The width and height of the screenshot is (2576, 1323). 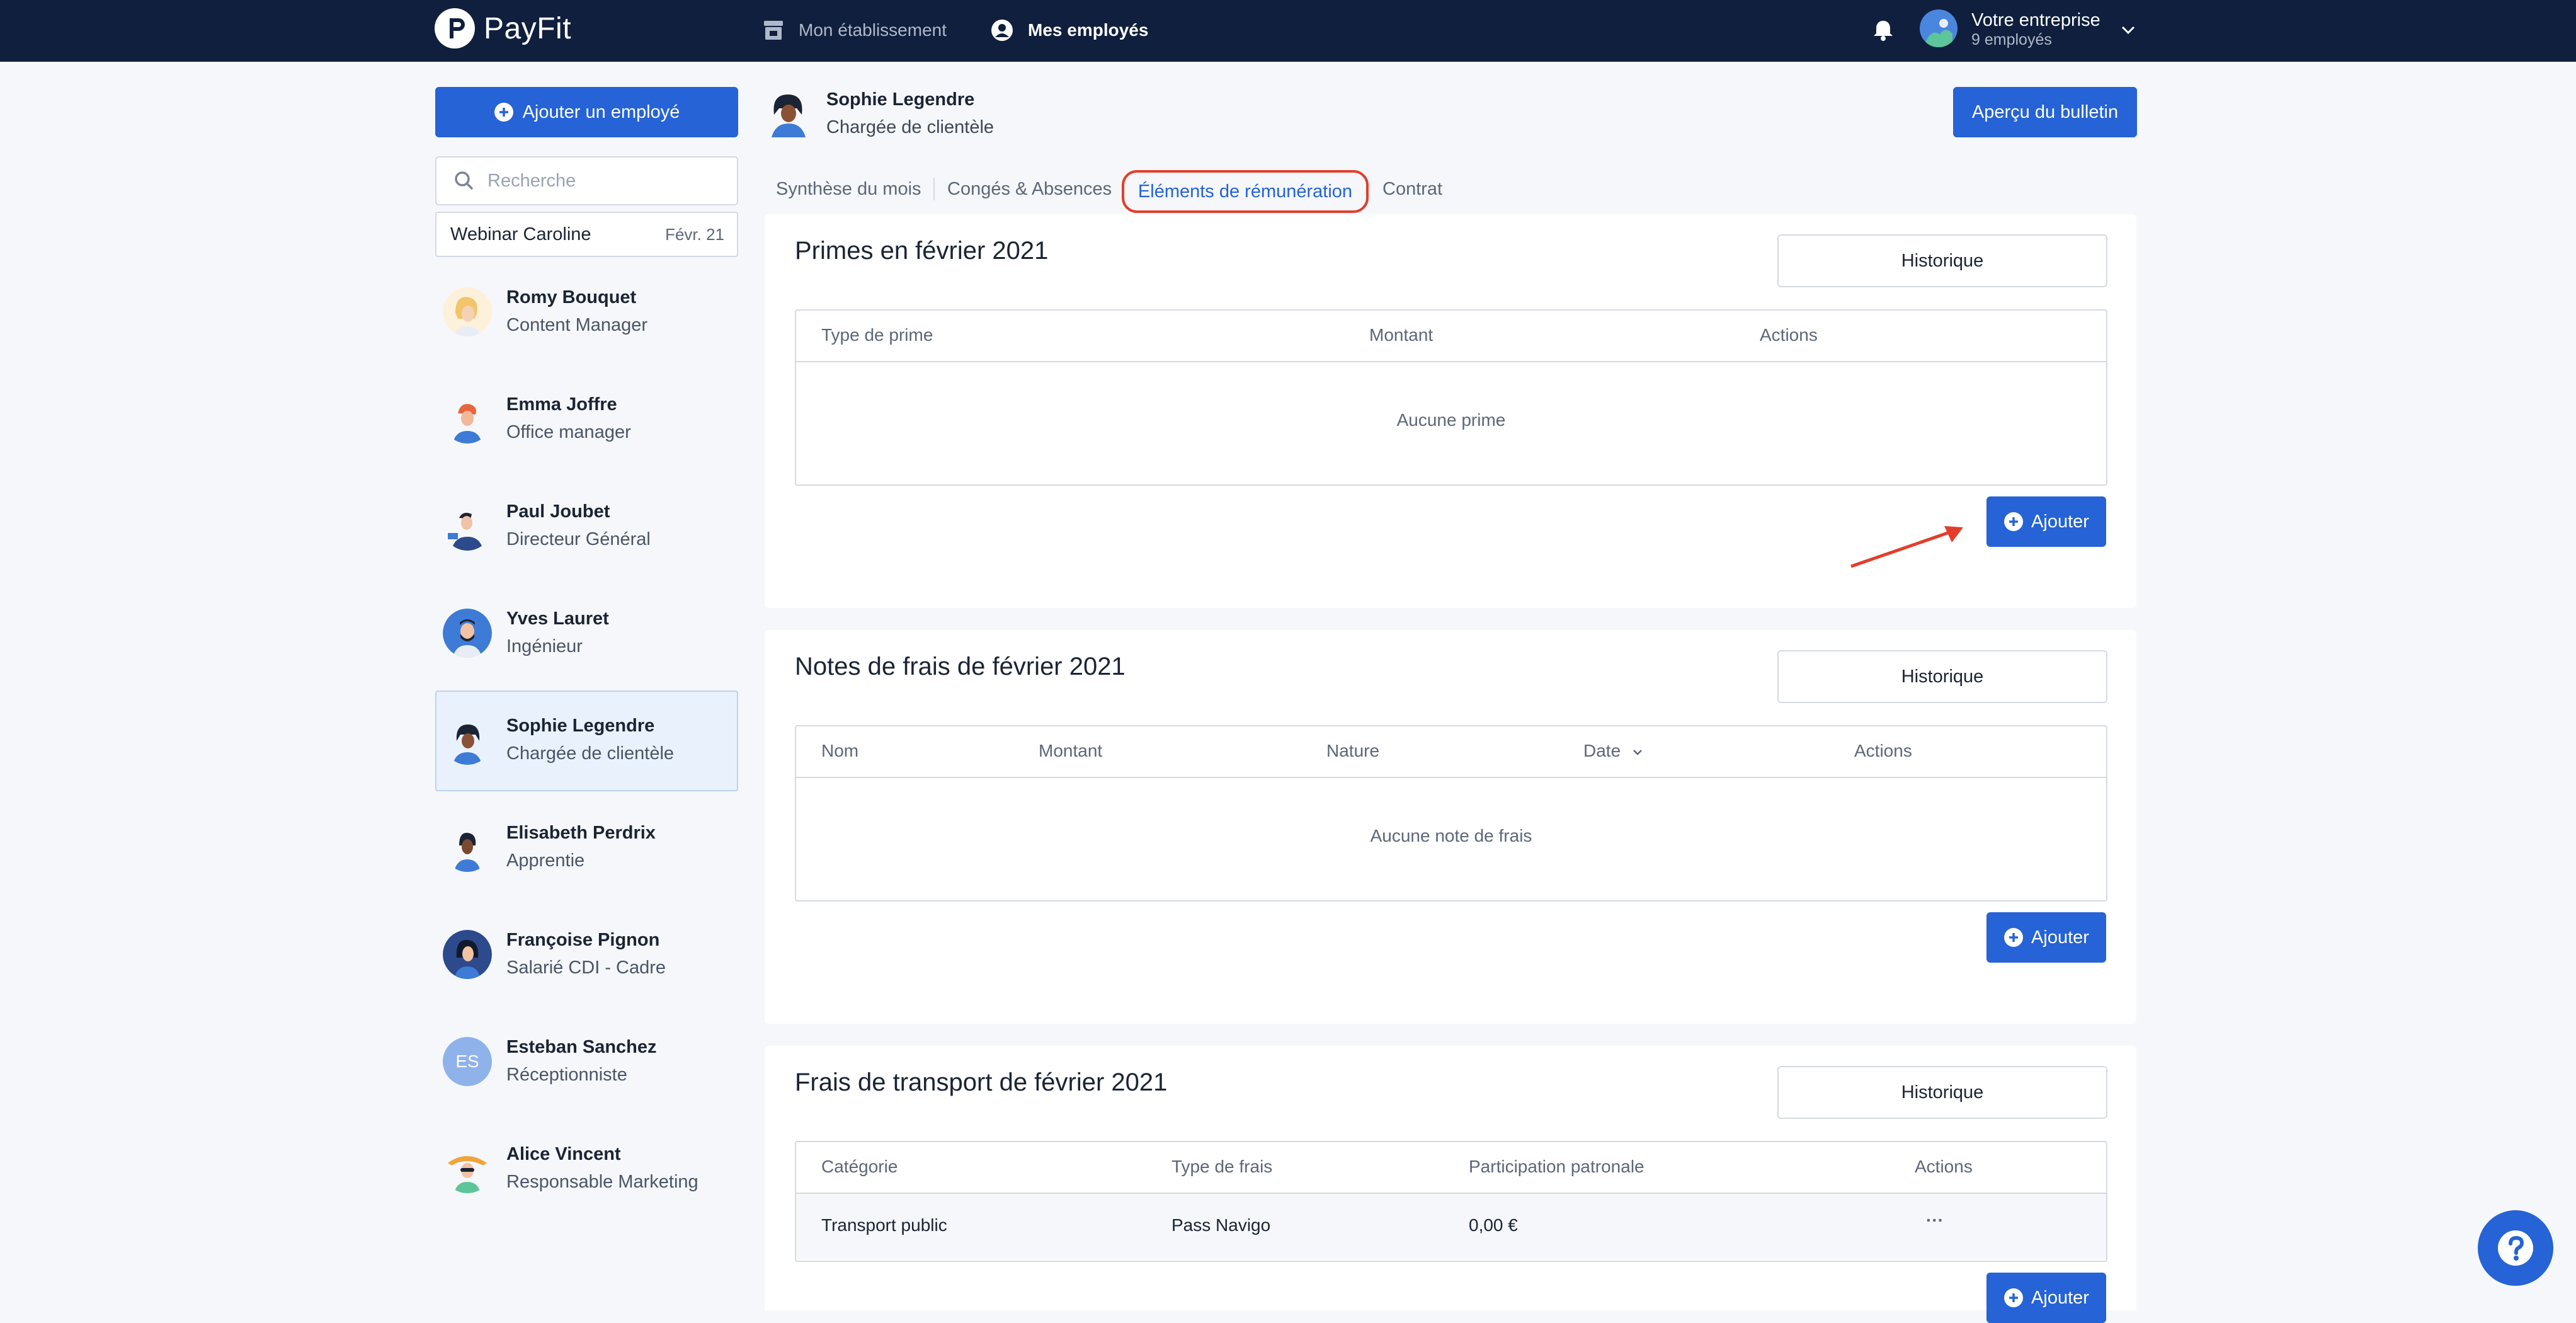 I want to click on employee-item-sophie-legendre: Sophie Legendre Chargée de clientèle, so click(x=586, y=740).